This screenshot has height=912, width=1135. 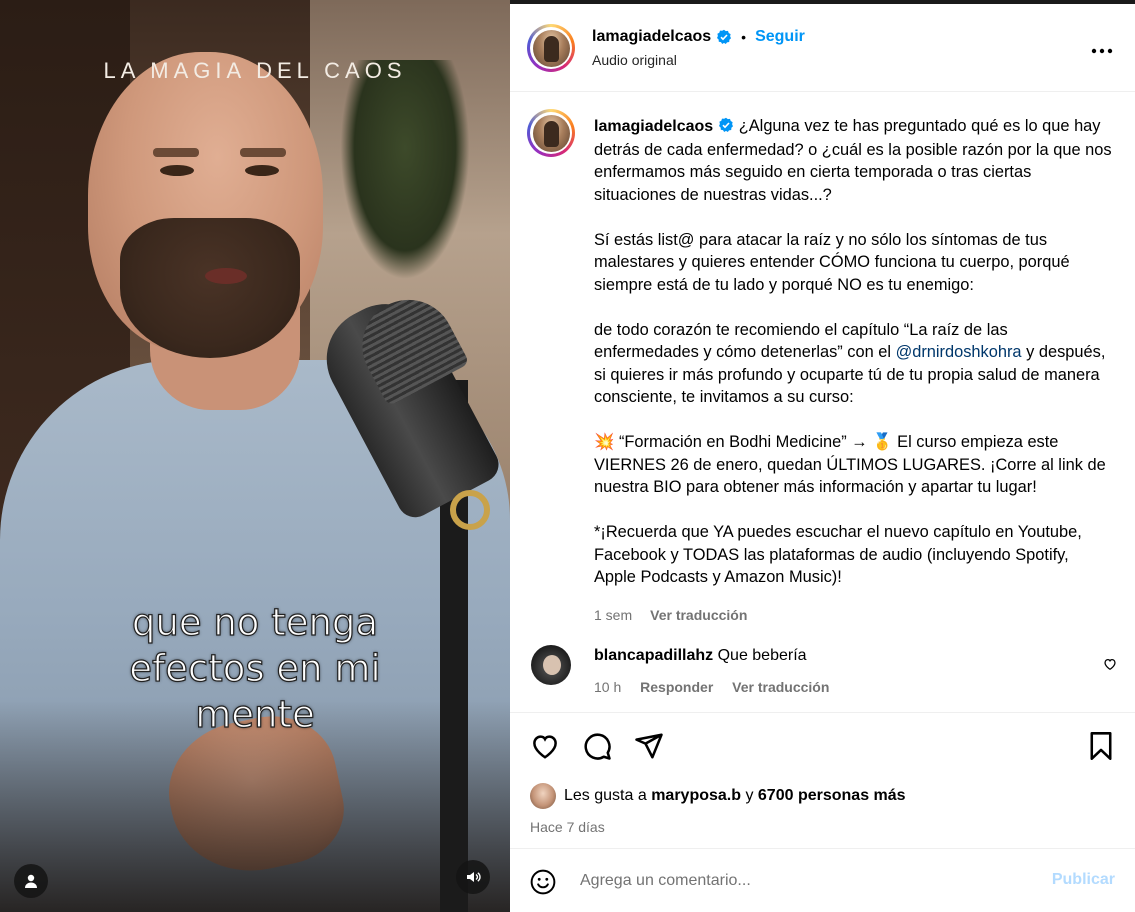 What do you see at coordinates (226, 276) in the screenshot?
I see `person-mouth` at bounding box center [226, 276].